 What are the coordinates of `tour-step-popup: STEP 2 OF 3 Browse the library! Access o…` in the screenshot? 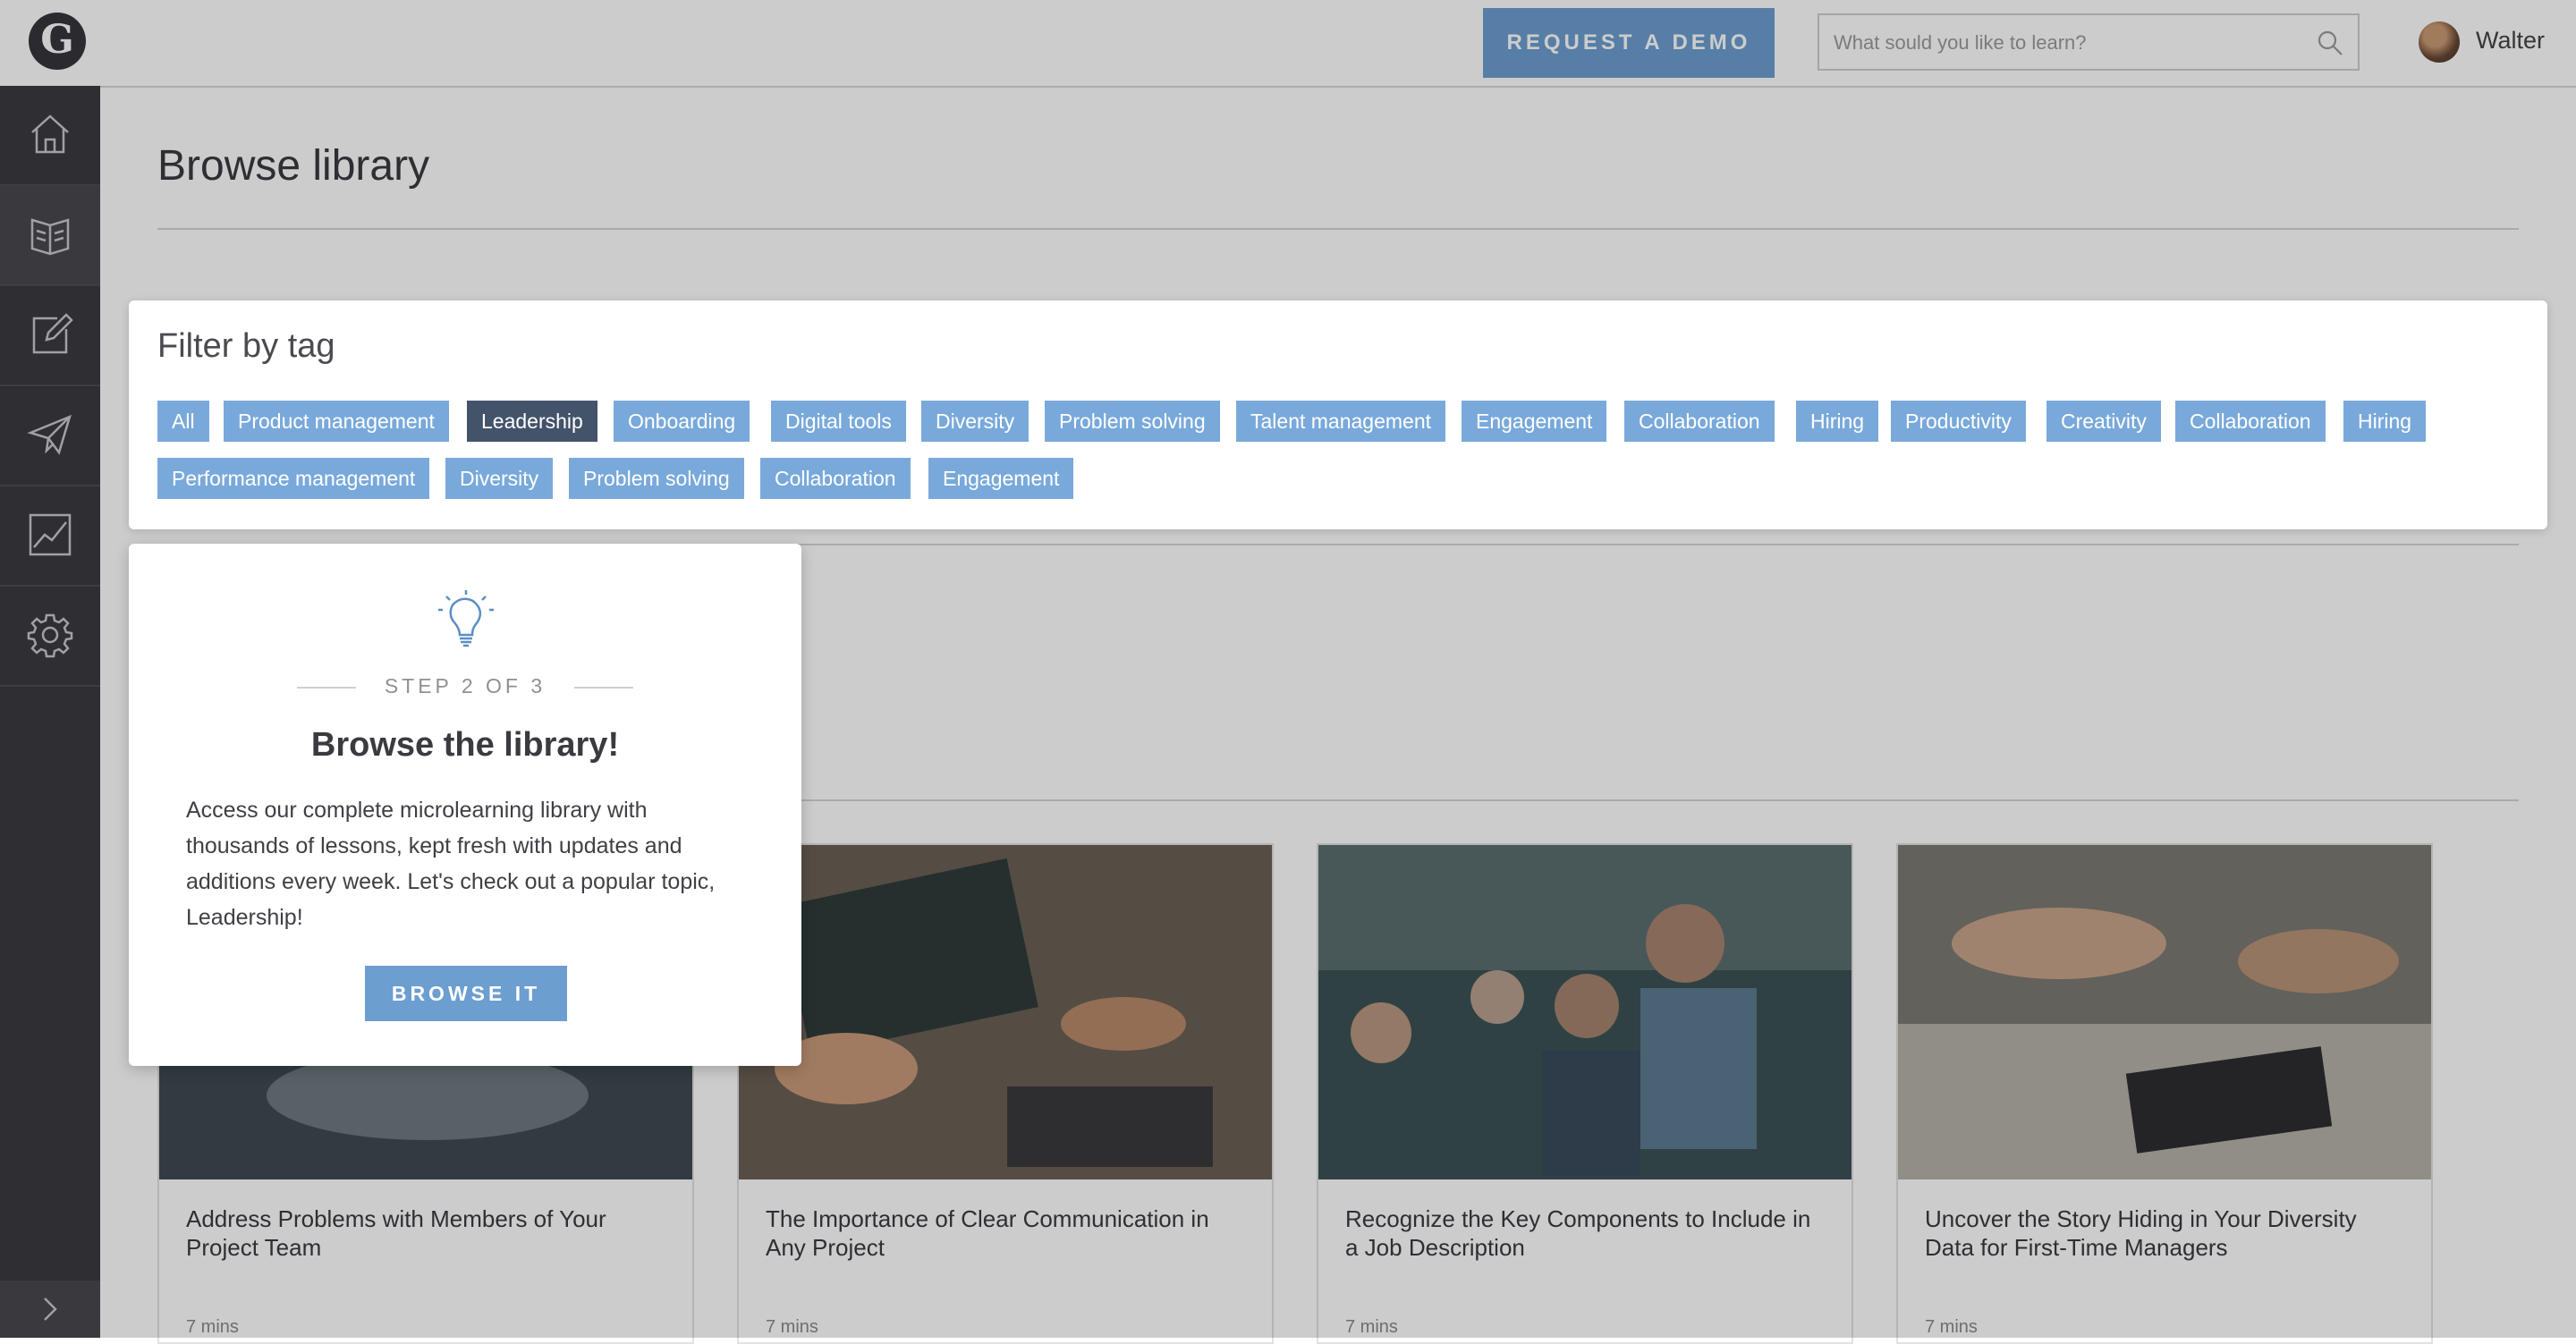 It's located at (465, 805).